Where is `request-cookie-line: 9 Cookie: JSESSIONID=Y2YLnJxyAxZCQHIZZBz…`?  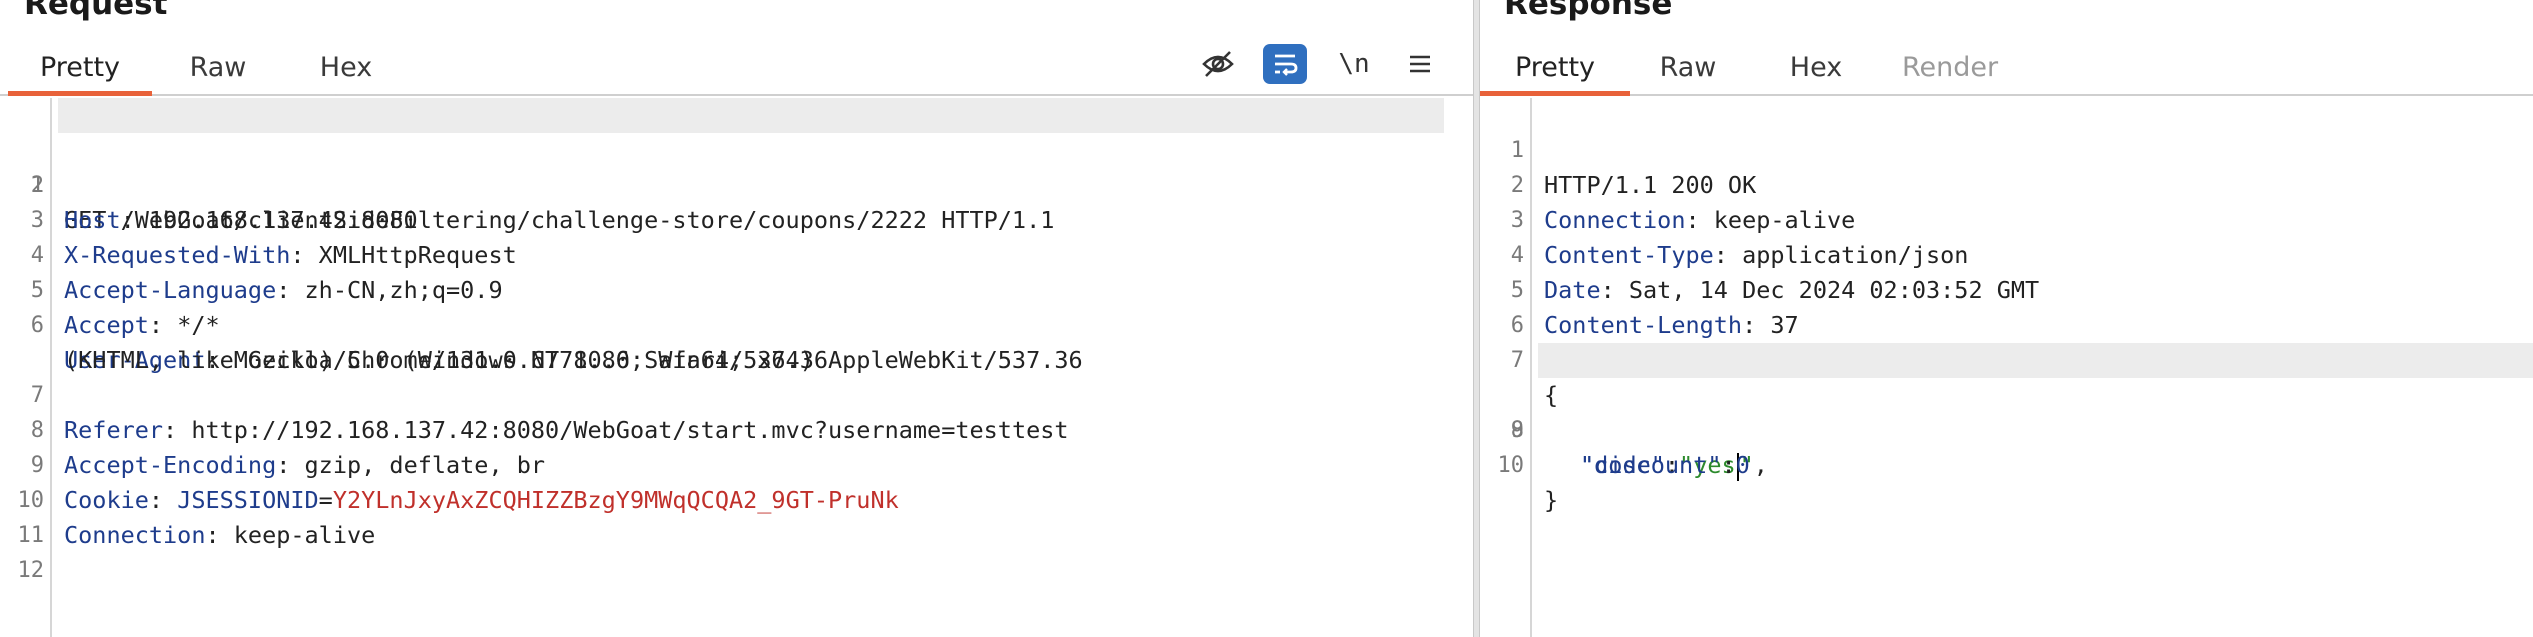
request-cookie-line: 9 Cookie: JSESSIONID=Y2YLnJxyAxZCQHIZZBz… is located at coordinates (736, 463).